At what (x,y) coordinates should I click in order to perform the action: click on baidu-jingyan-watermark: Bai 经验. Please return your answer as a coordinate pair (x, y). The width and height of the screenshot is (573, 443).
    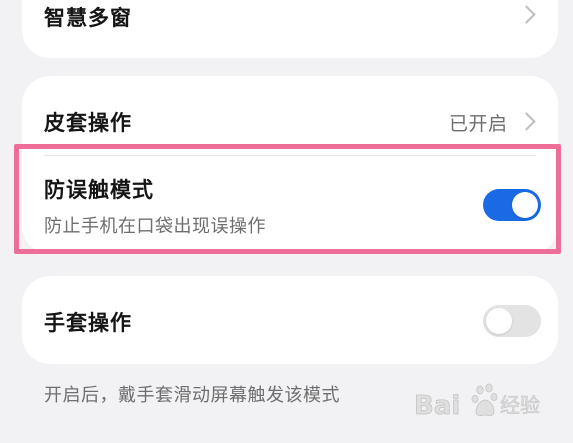
    Looking at the image, I should click on (487, 402).